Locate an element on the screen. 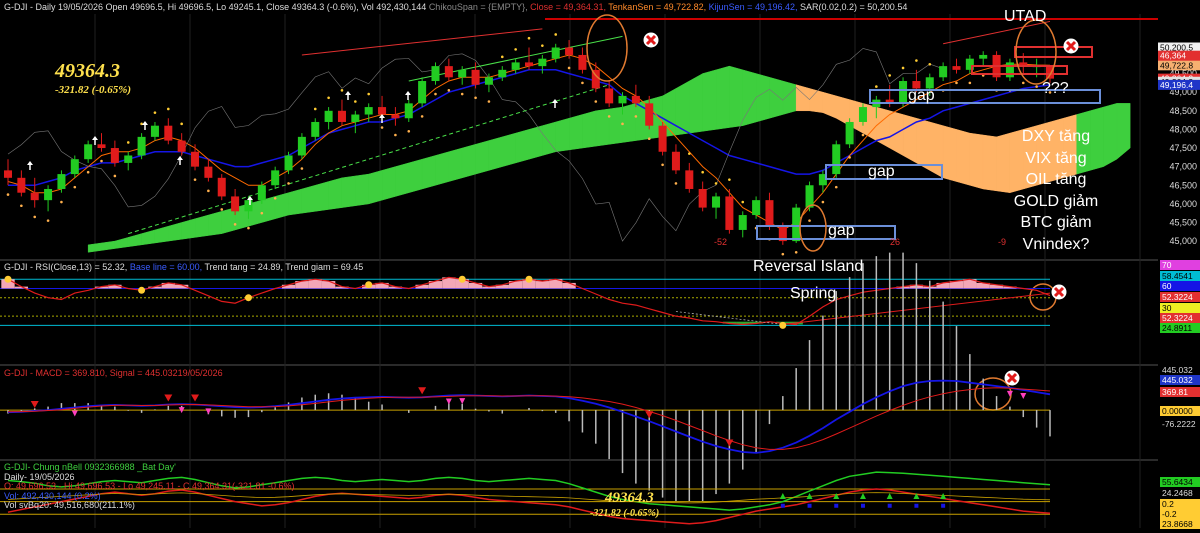  price-tick-label: 46,000 is located at coordinates (1183, 204).